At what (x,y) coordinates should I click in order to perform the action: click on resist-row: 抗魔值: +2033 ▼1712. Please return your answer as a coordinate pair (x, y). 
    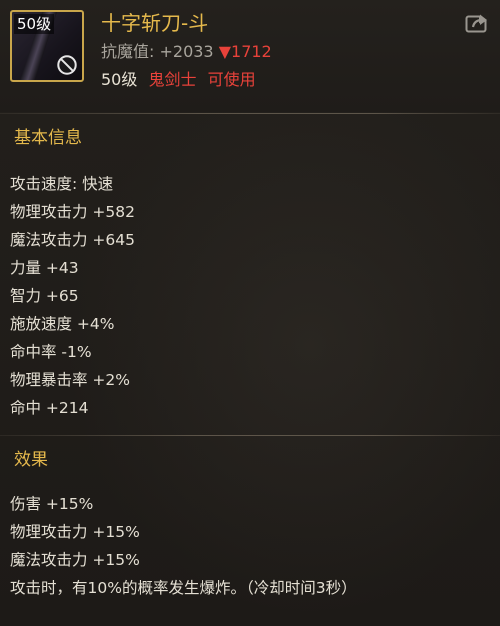
    Looking at the image, I should click on (186, 52).